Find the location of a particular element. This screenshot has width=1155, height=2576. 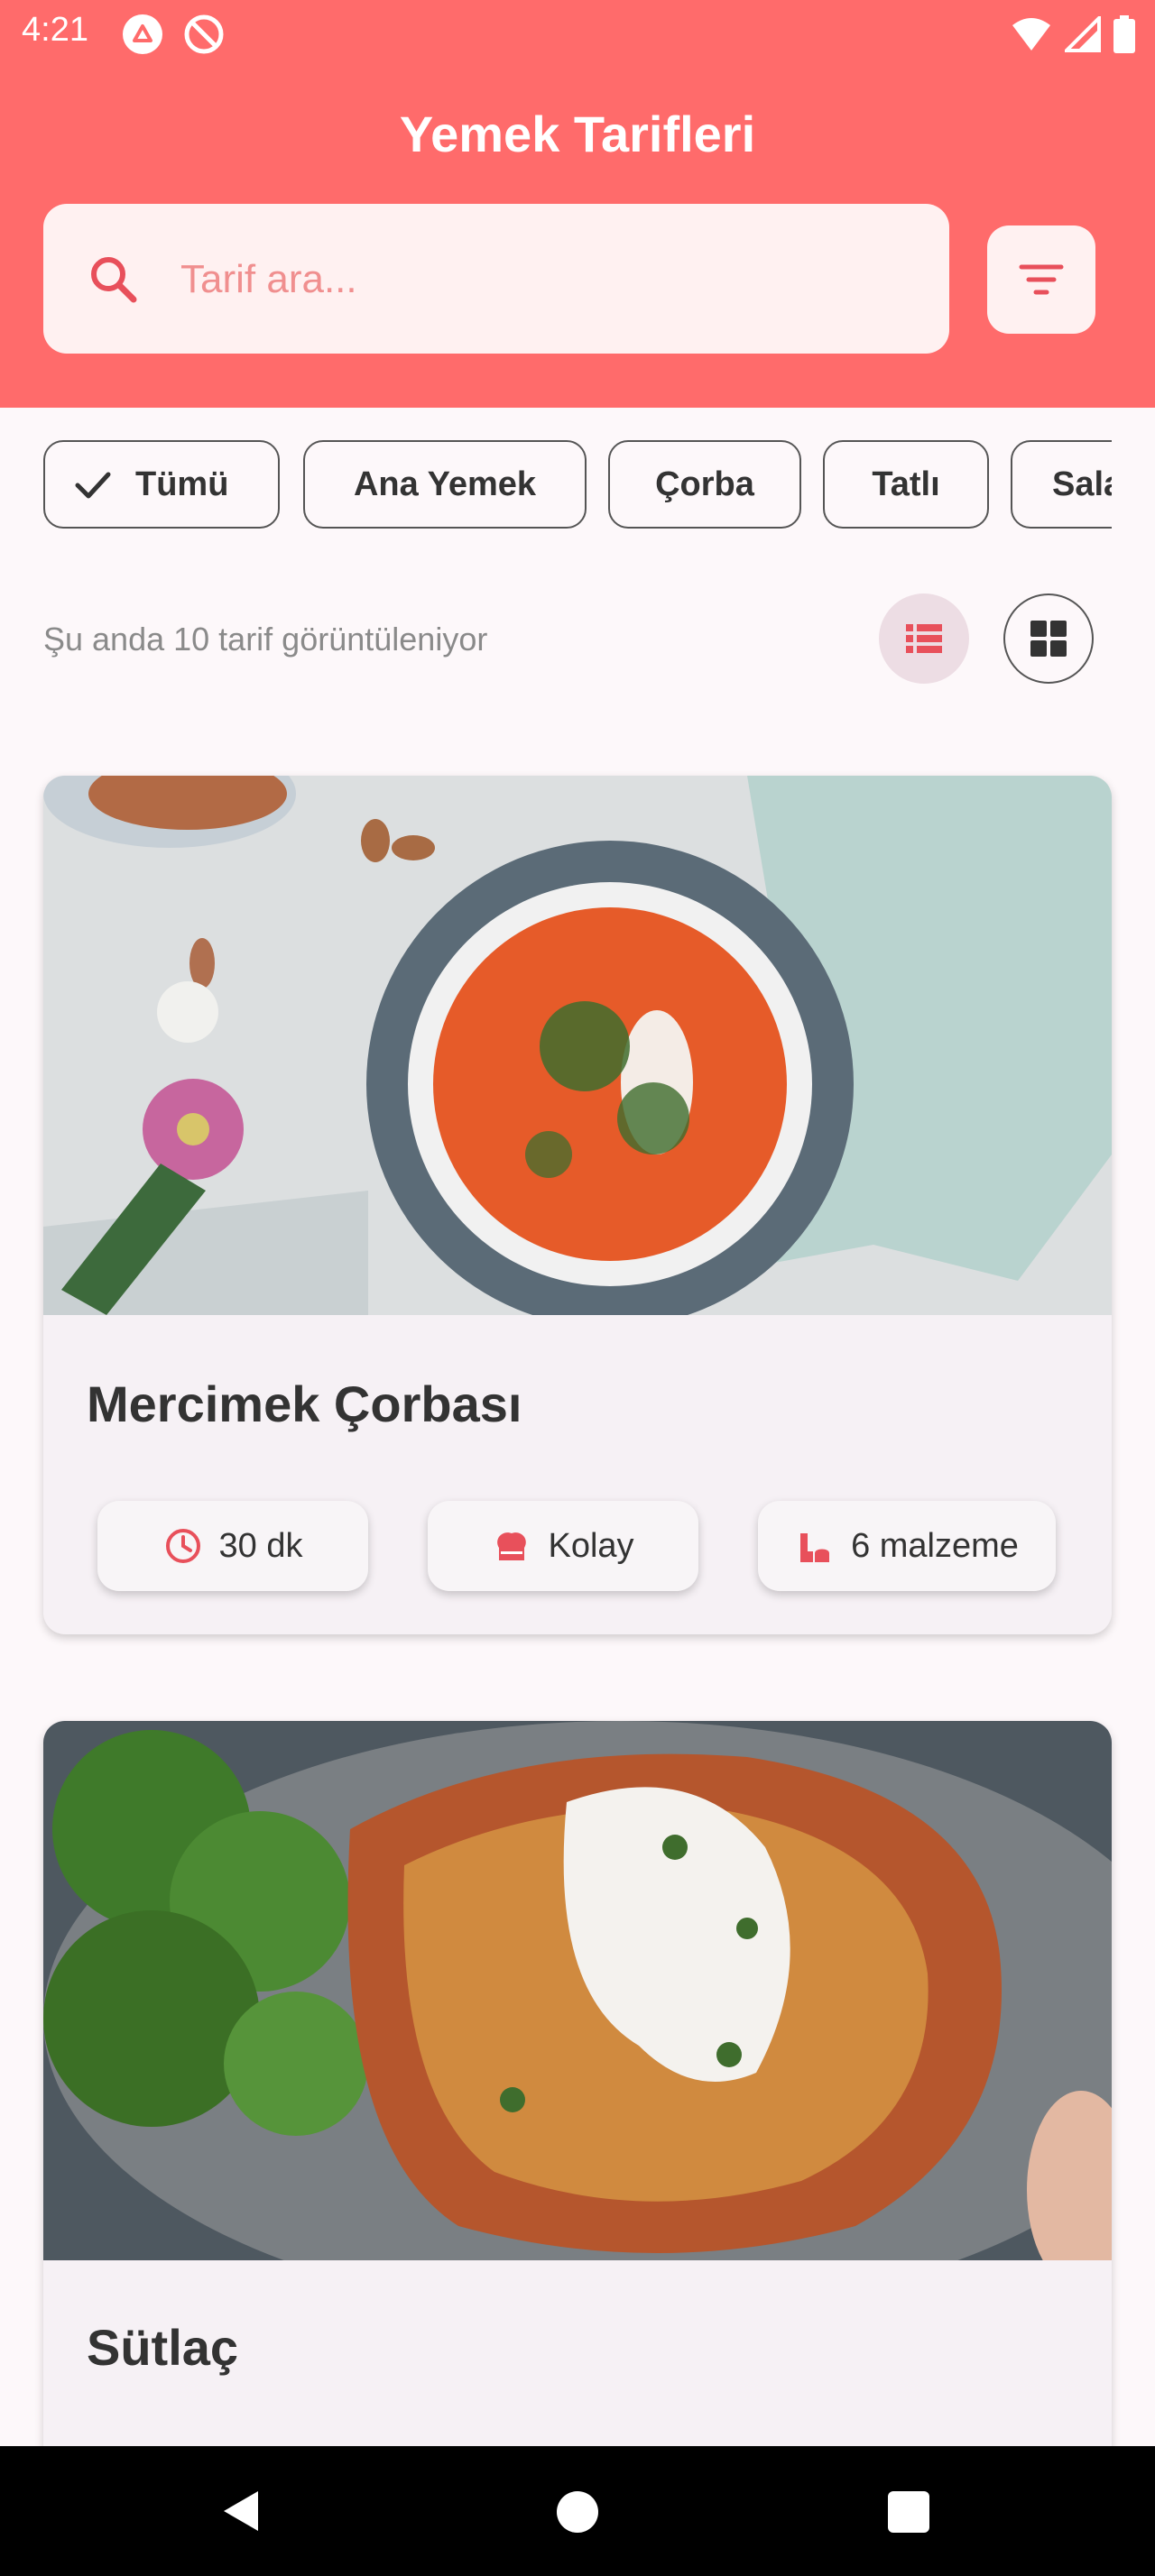

search-icon is located at coordinates (114, 280).